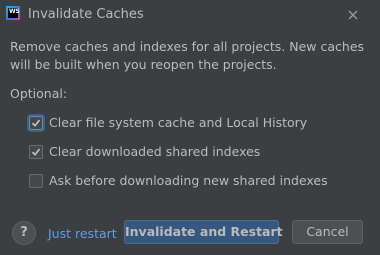  I want to click on invalidate-and-restart-button: Invalidate and Restart, so click(203, 232).